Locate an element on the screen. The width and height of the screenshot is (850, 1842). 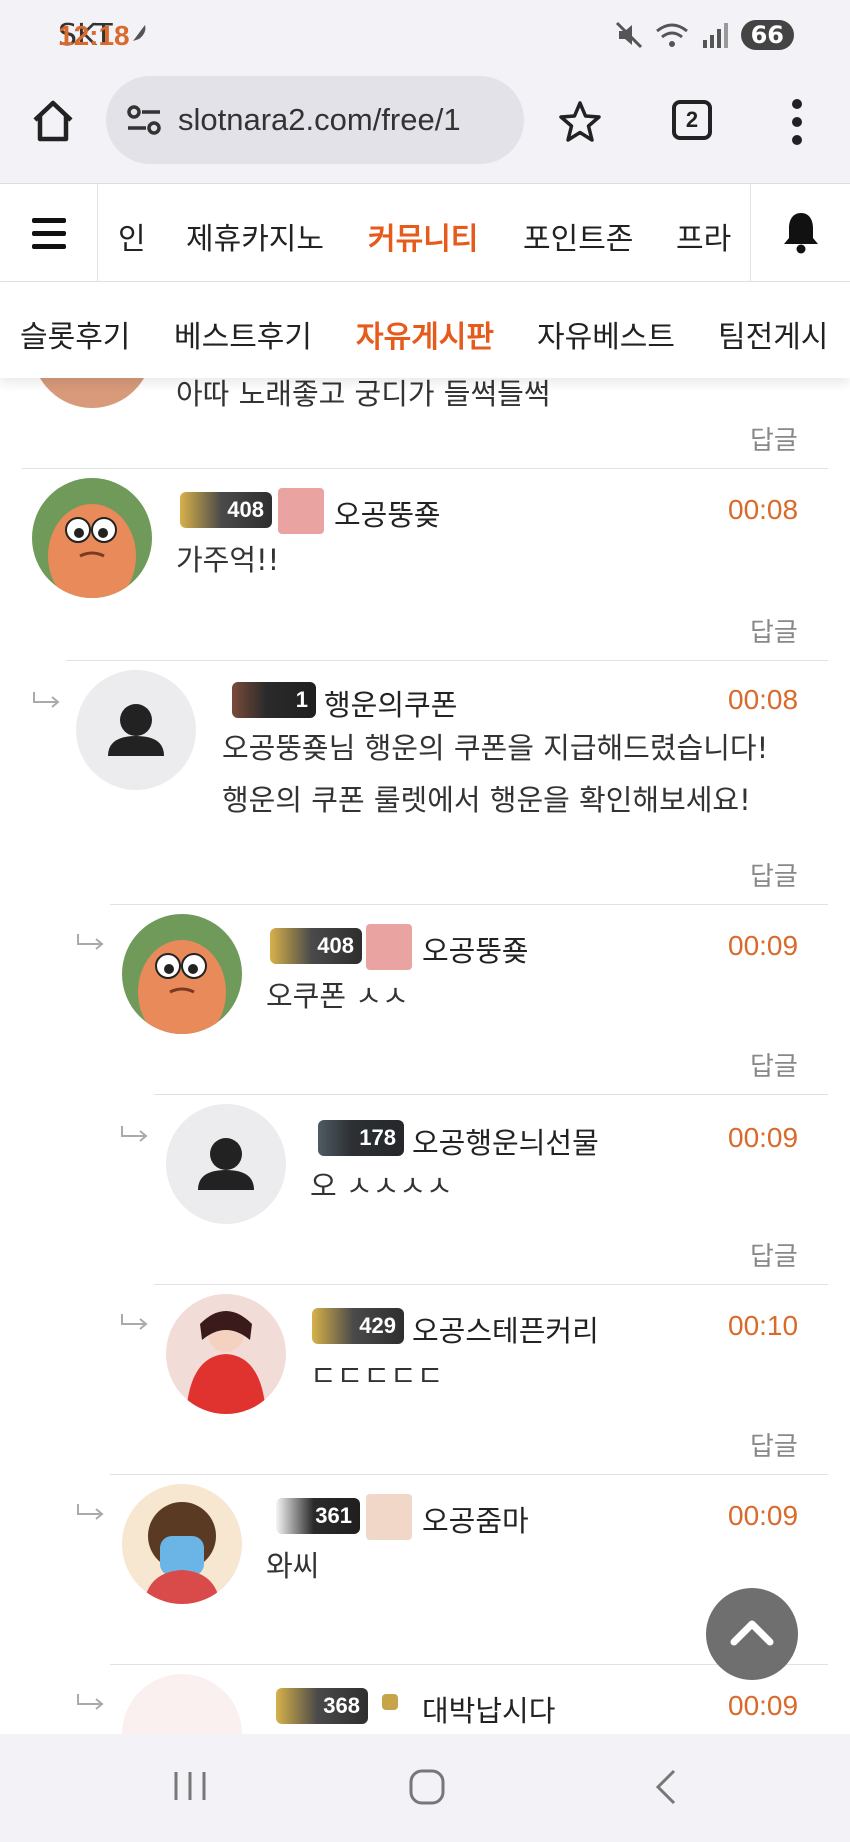
chevron-up-icon is located at coordinates (752, 1633).